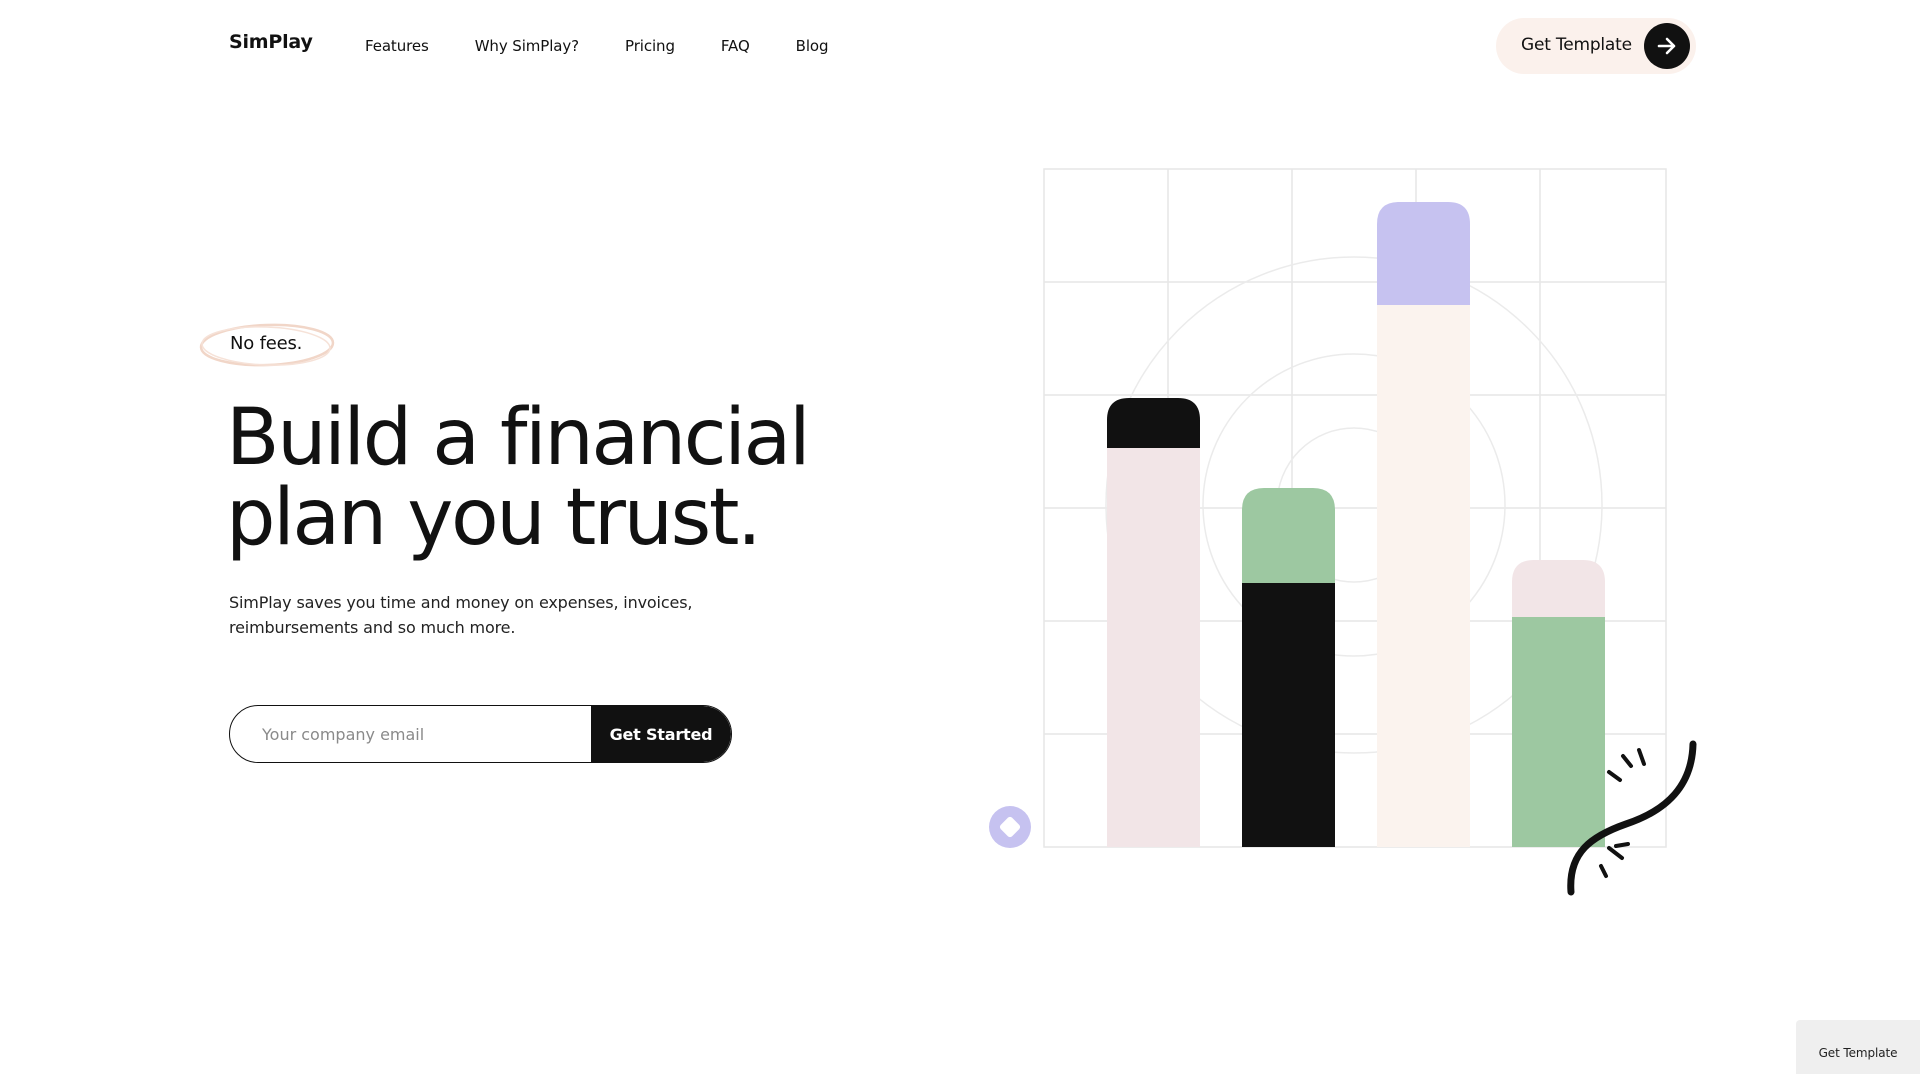 The width and height of the screenshot is (1920, 1080). I want to click on signup-form: Get Started, so click(480, 734).